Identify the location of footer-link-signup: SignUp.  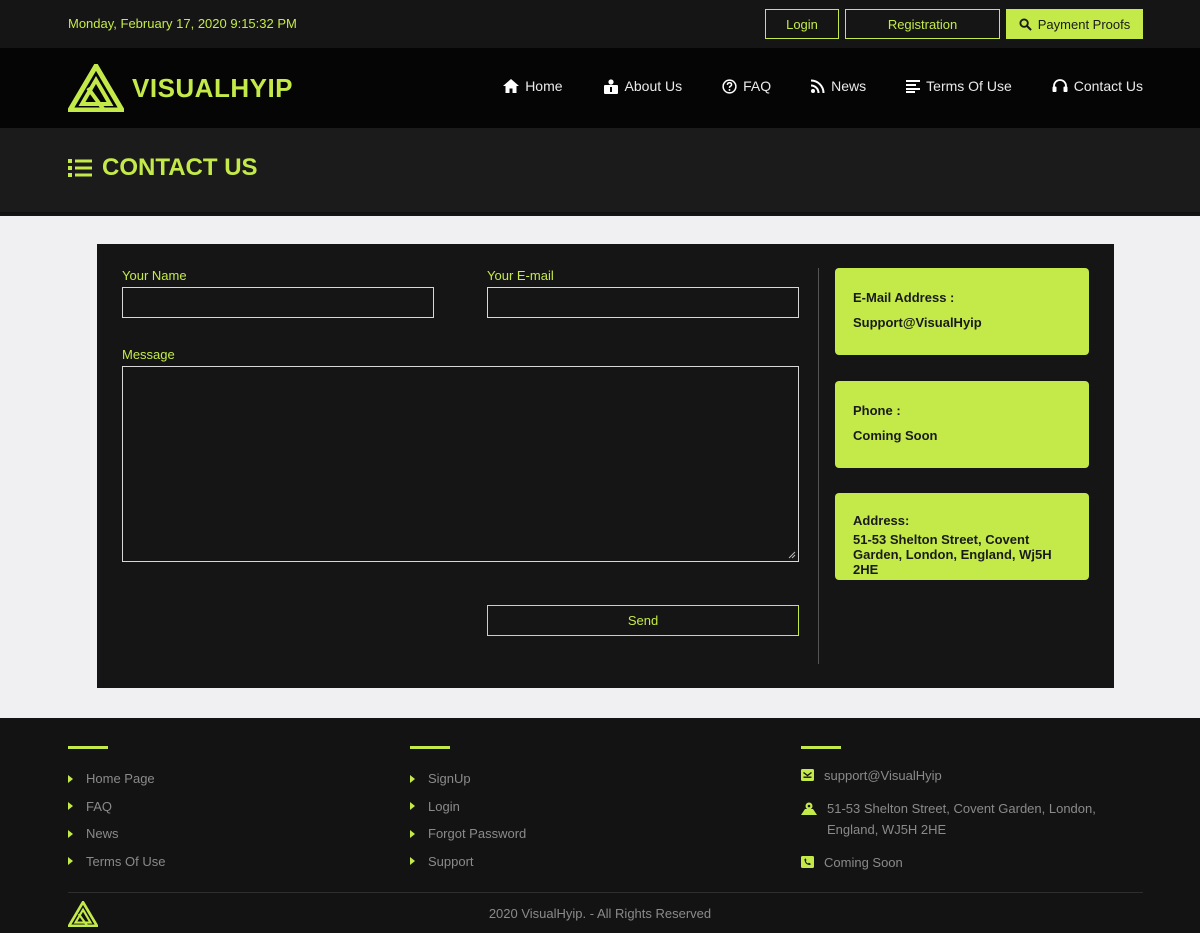
(468, 779).